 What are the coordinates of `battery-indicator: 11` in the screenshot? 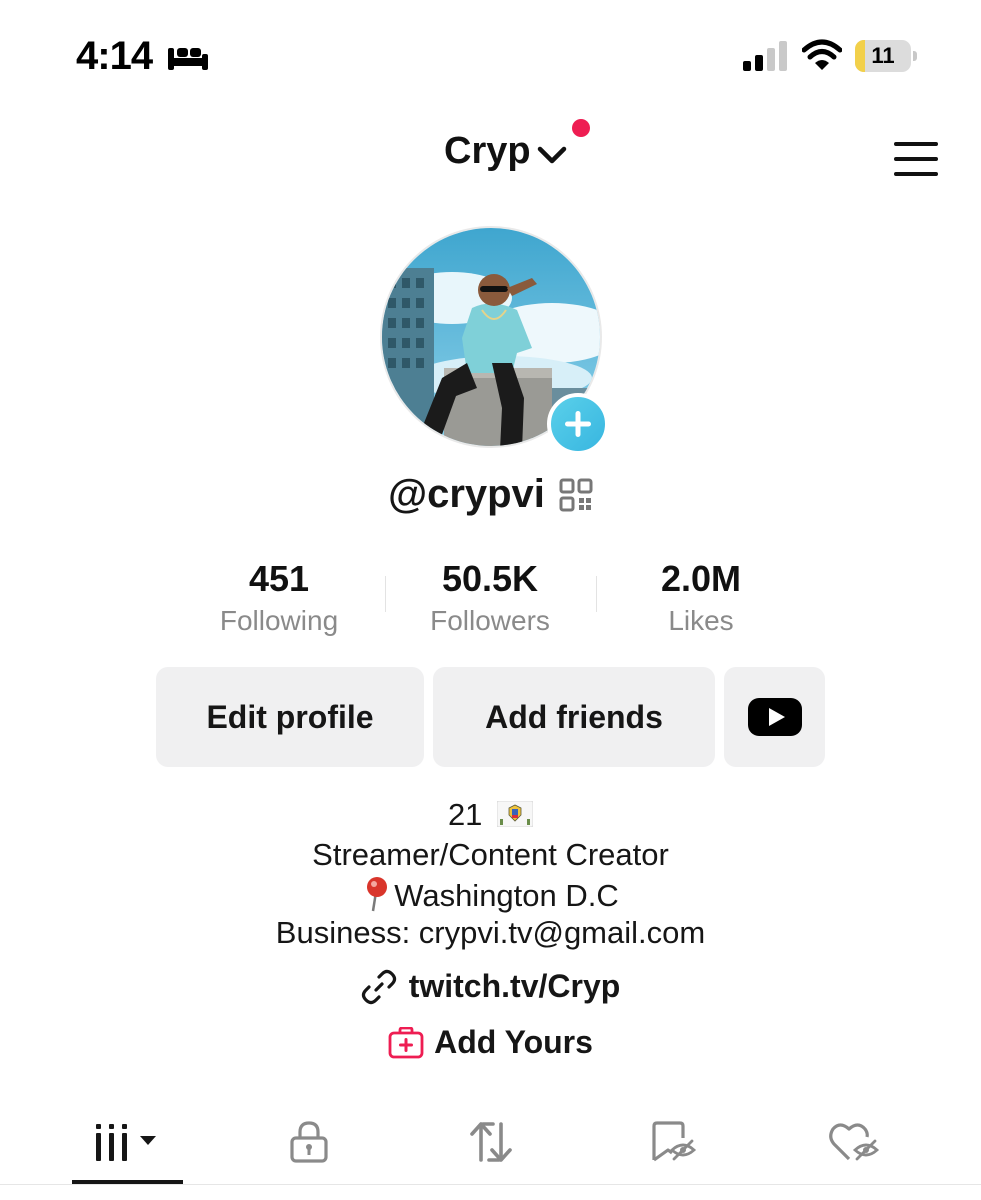 It's located at (886, 56).